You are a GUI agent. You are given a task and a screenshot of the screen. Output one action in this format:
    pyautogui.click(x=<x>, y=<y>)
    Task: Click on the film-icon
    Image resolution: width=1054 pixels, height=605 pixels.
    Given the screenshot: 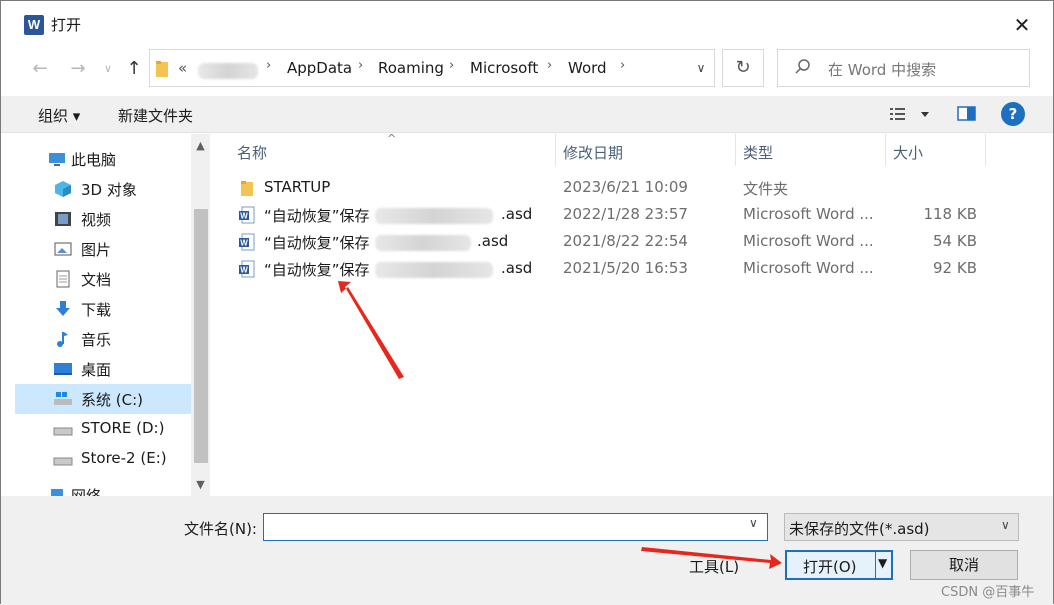 What is the action you would take?
    pyautogui.click(x=63, y=219)
    